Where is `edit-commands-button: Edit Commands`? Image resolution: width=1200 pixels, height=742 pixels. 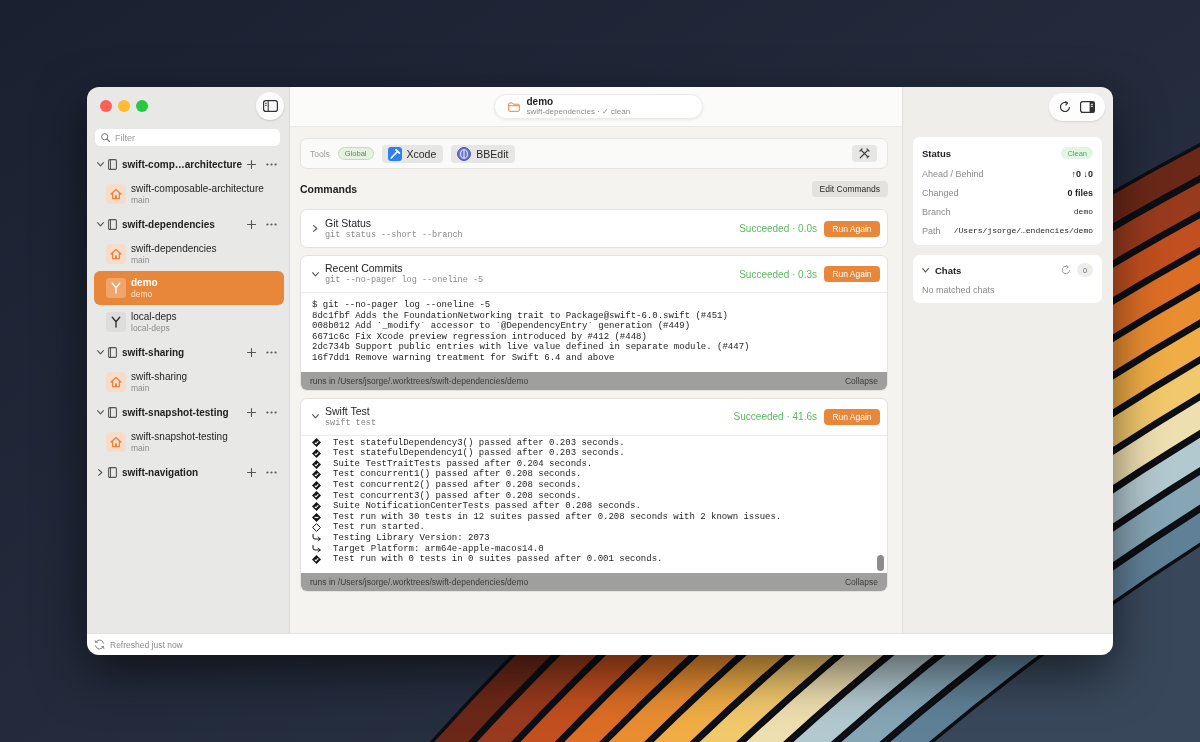 edit-commands-button: Edit Commands is located at coordinates (849, 189).